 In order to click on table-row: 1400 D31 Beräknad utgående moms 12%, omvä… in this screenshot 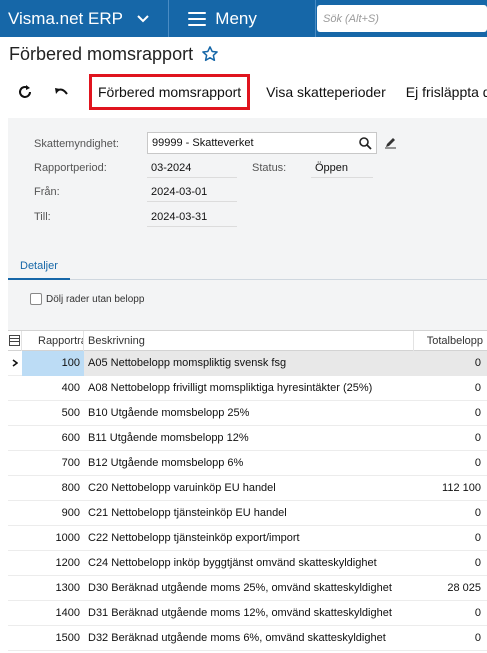, I will do `click(247, 613)`.